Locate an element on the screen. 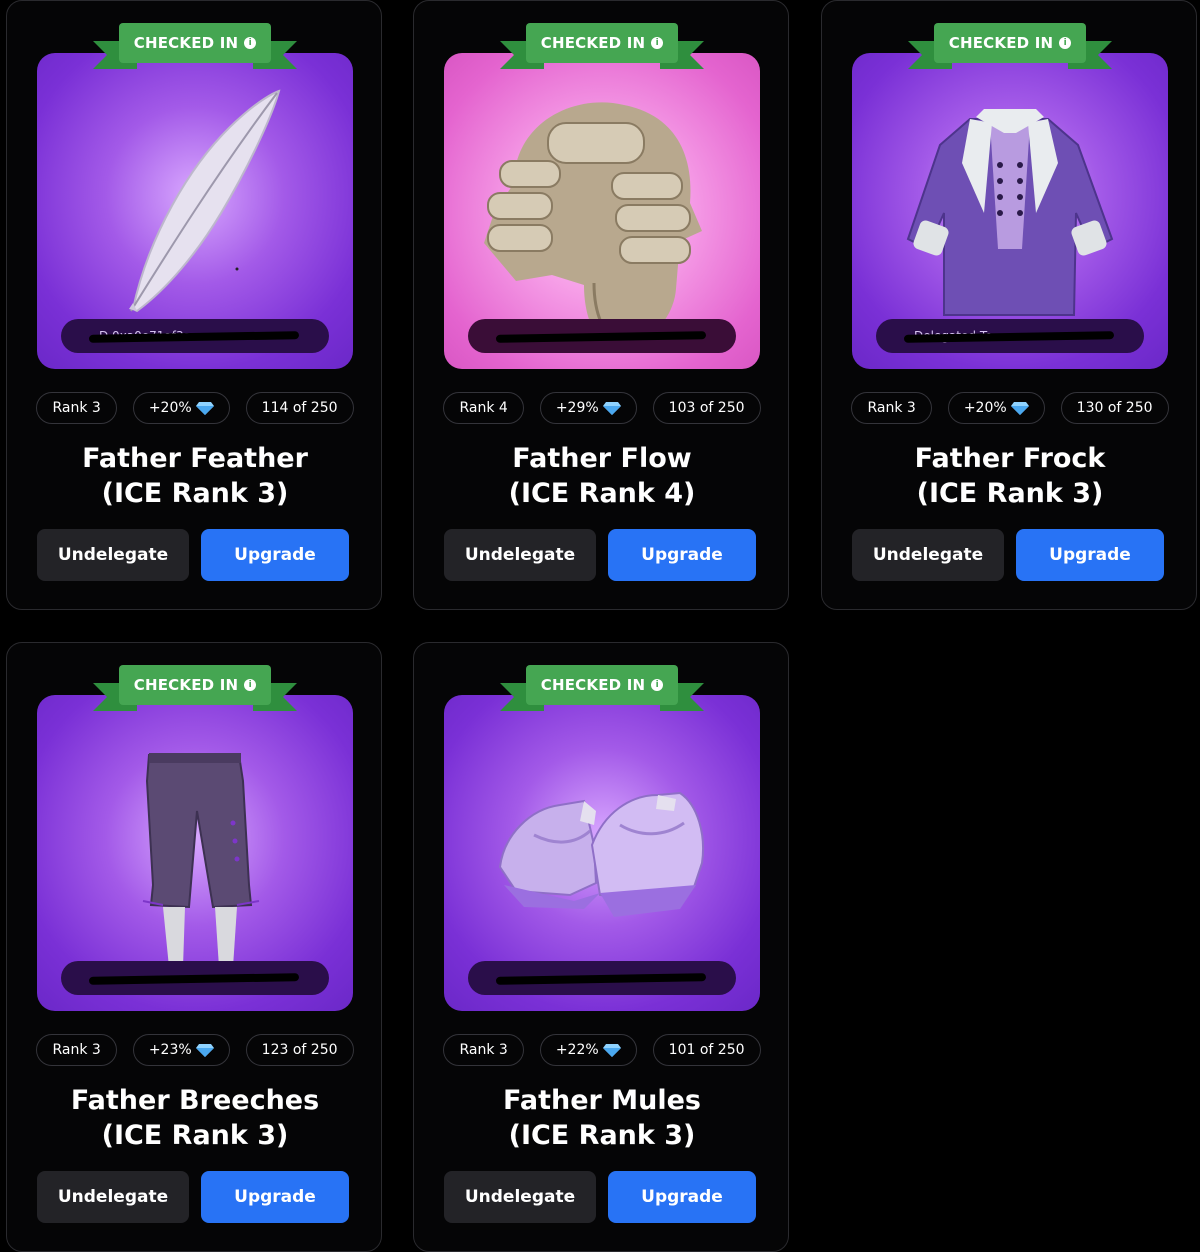 Image resolution: width=1200 pixels, height=1252 pixels. bonus-chip: +22% is located at coordinates (588, 1050).